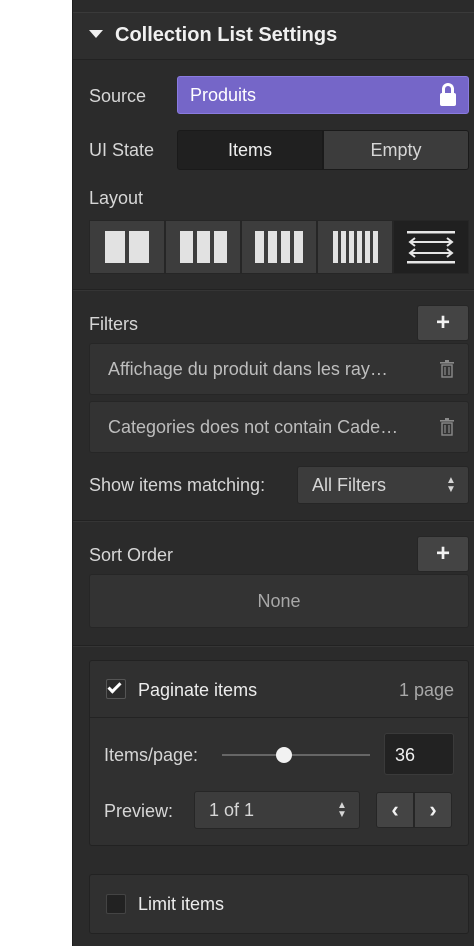 This screenshot has height=946, width=474. Describe the element at coordinates (203, 247) in the screenshot. I see `layout-3-columns-button` at that location.